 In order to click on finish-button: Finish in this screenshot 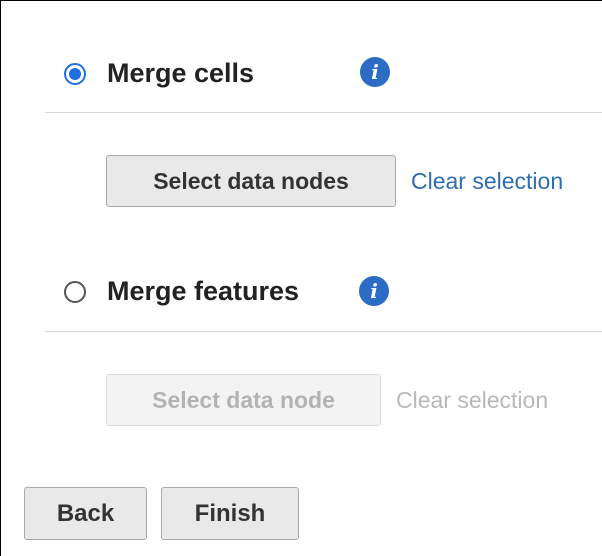, I will do `click(230, 513)`.